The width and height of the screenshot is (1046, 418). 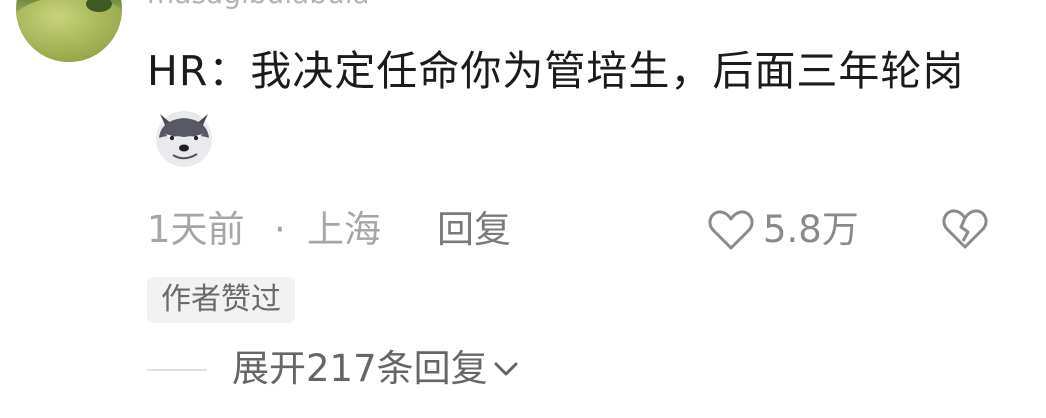 What do you see at coordinates (177, 370) in the screenshot?
I see `expand-divider` at bounding box center [177, 370].